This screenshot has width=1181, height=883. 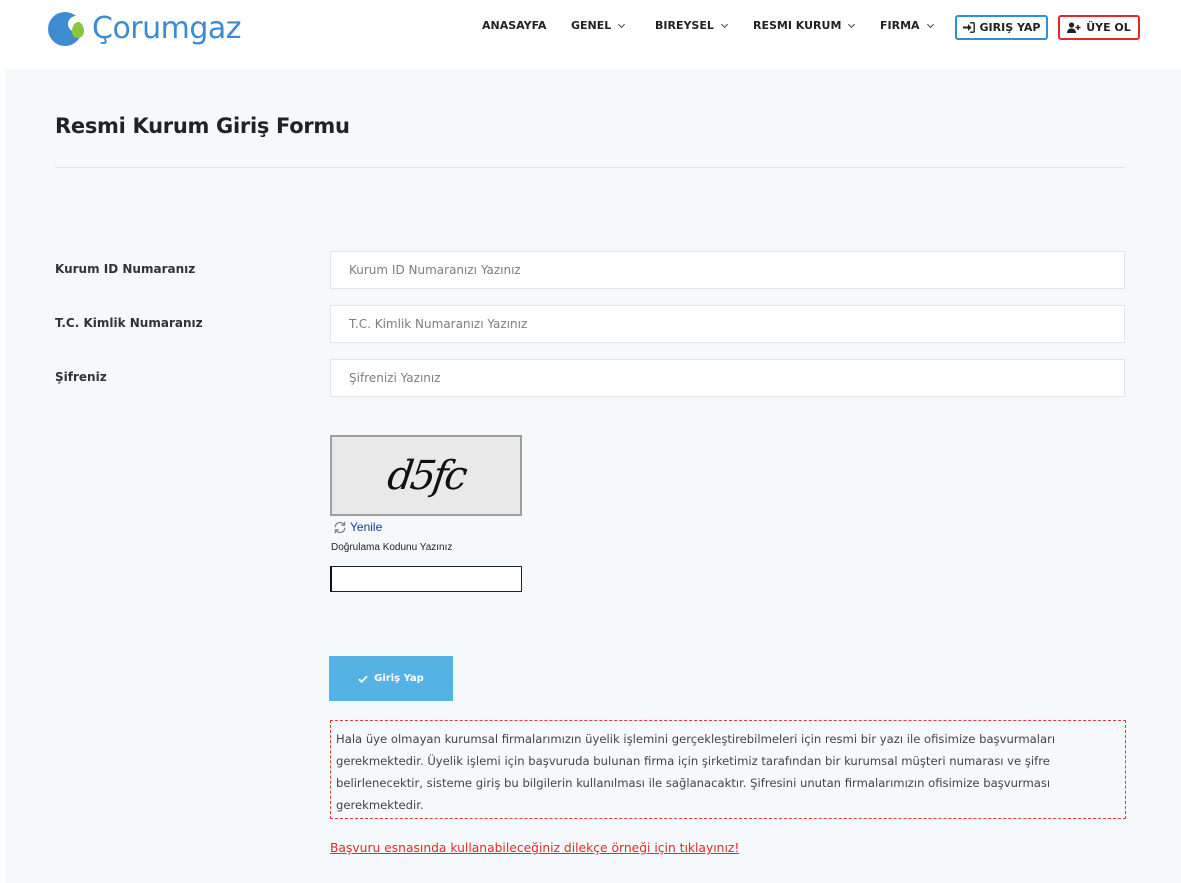 What do you see at coordinates (797, 25) in the screenshot?
I see `nav-institution-label: RESMI KURUM` at bounding box center [797, 25].